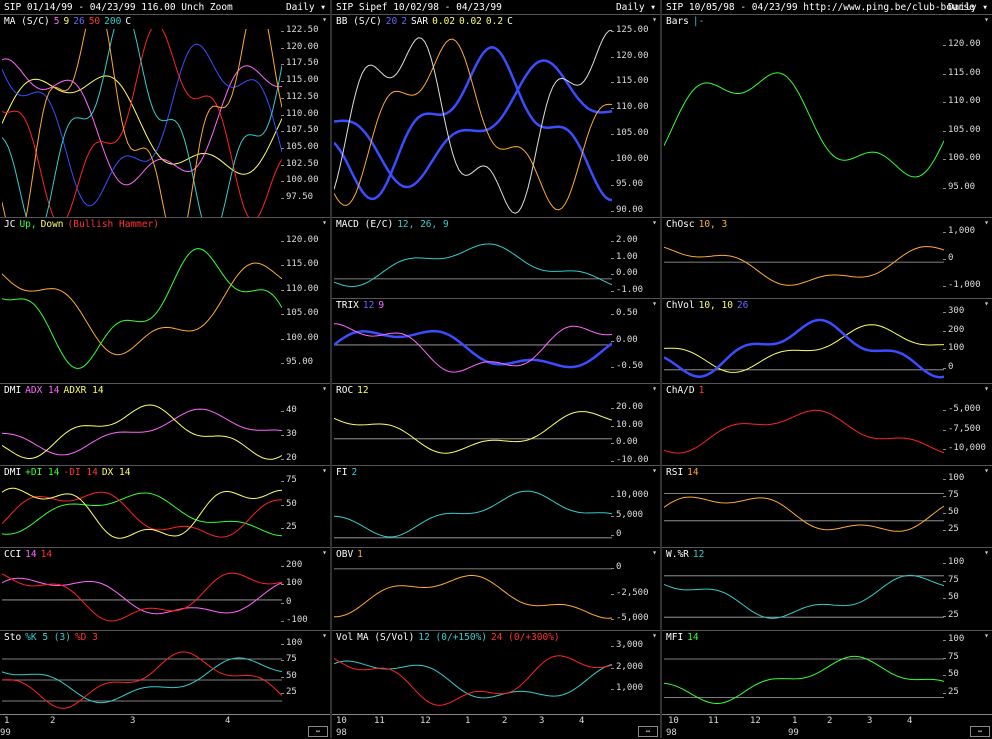  What do you see at coordinates (404, 21) in the screenshot?
I see `indicator-param: 2` at bounding box center [404, 21].